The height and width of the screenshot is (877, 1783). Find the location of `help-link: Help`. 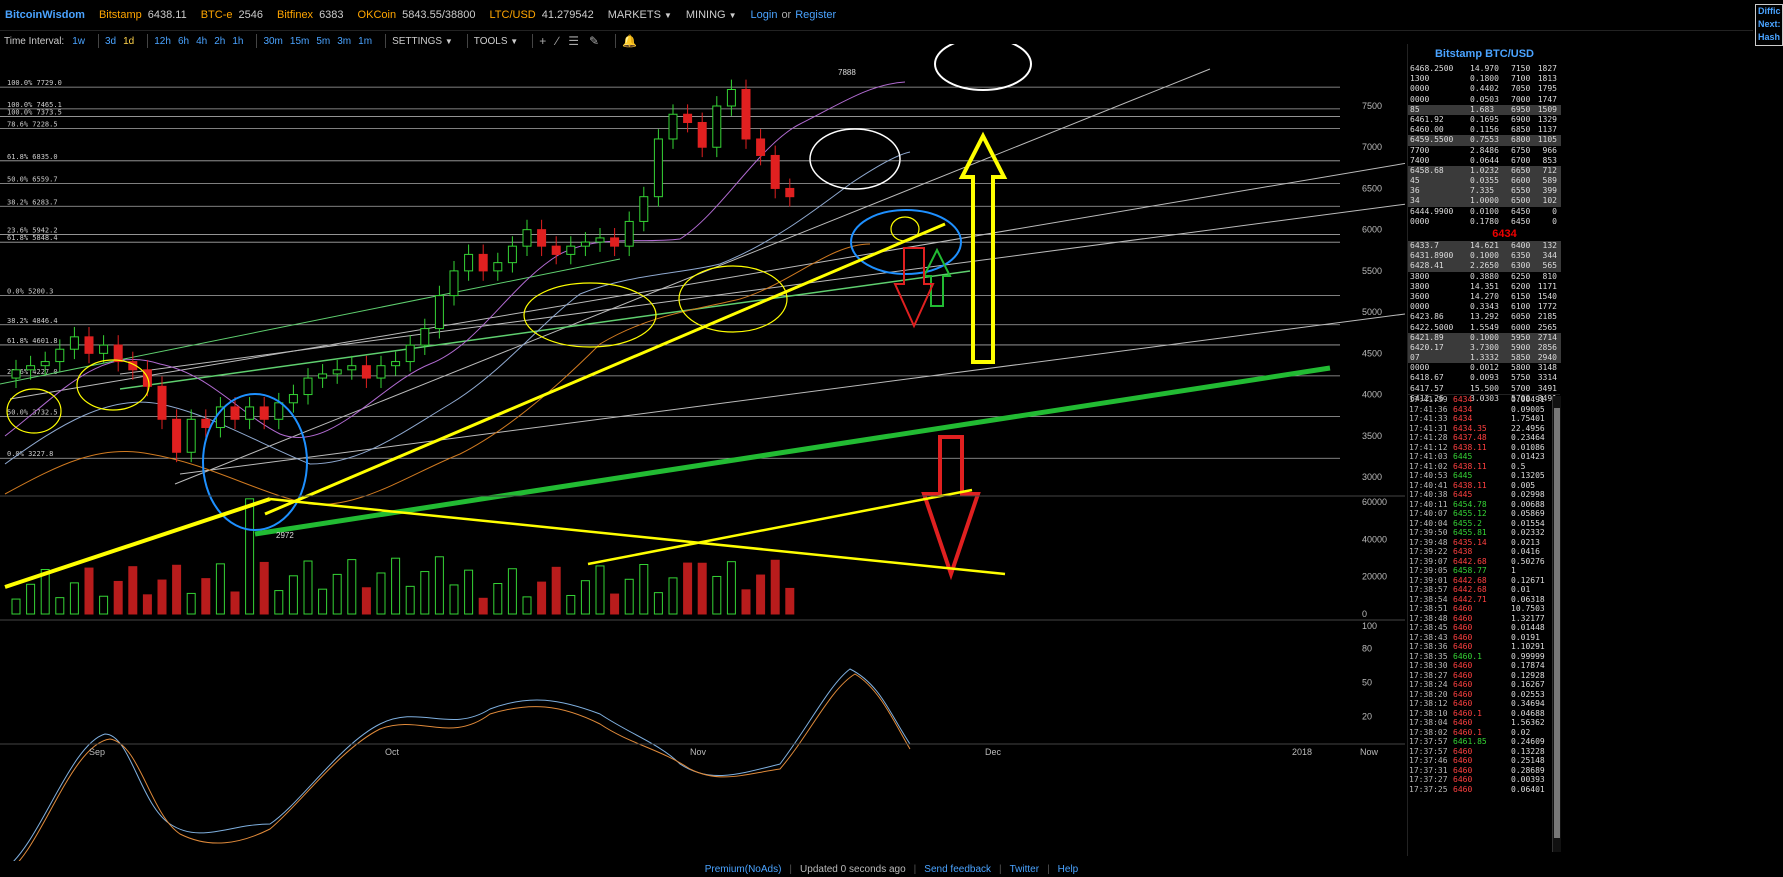

help-link: Help is located at coordinates (1068, 869).